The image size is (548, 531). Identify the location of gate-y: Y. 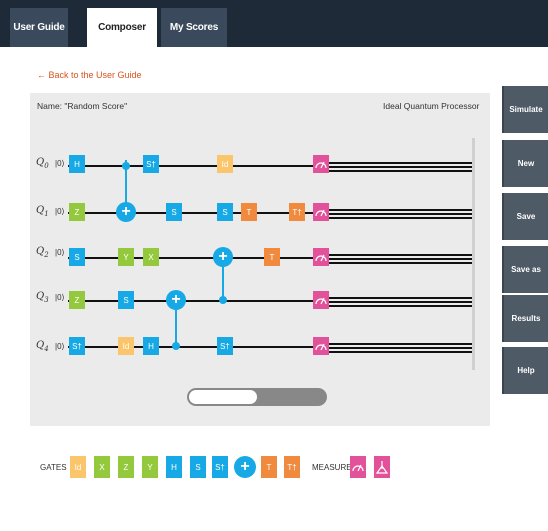
(126, 257).